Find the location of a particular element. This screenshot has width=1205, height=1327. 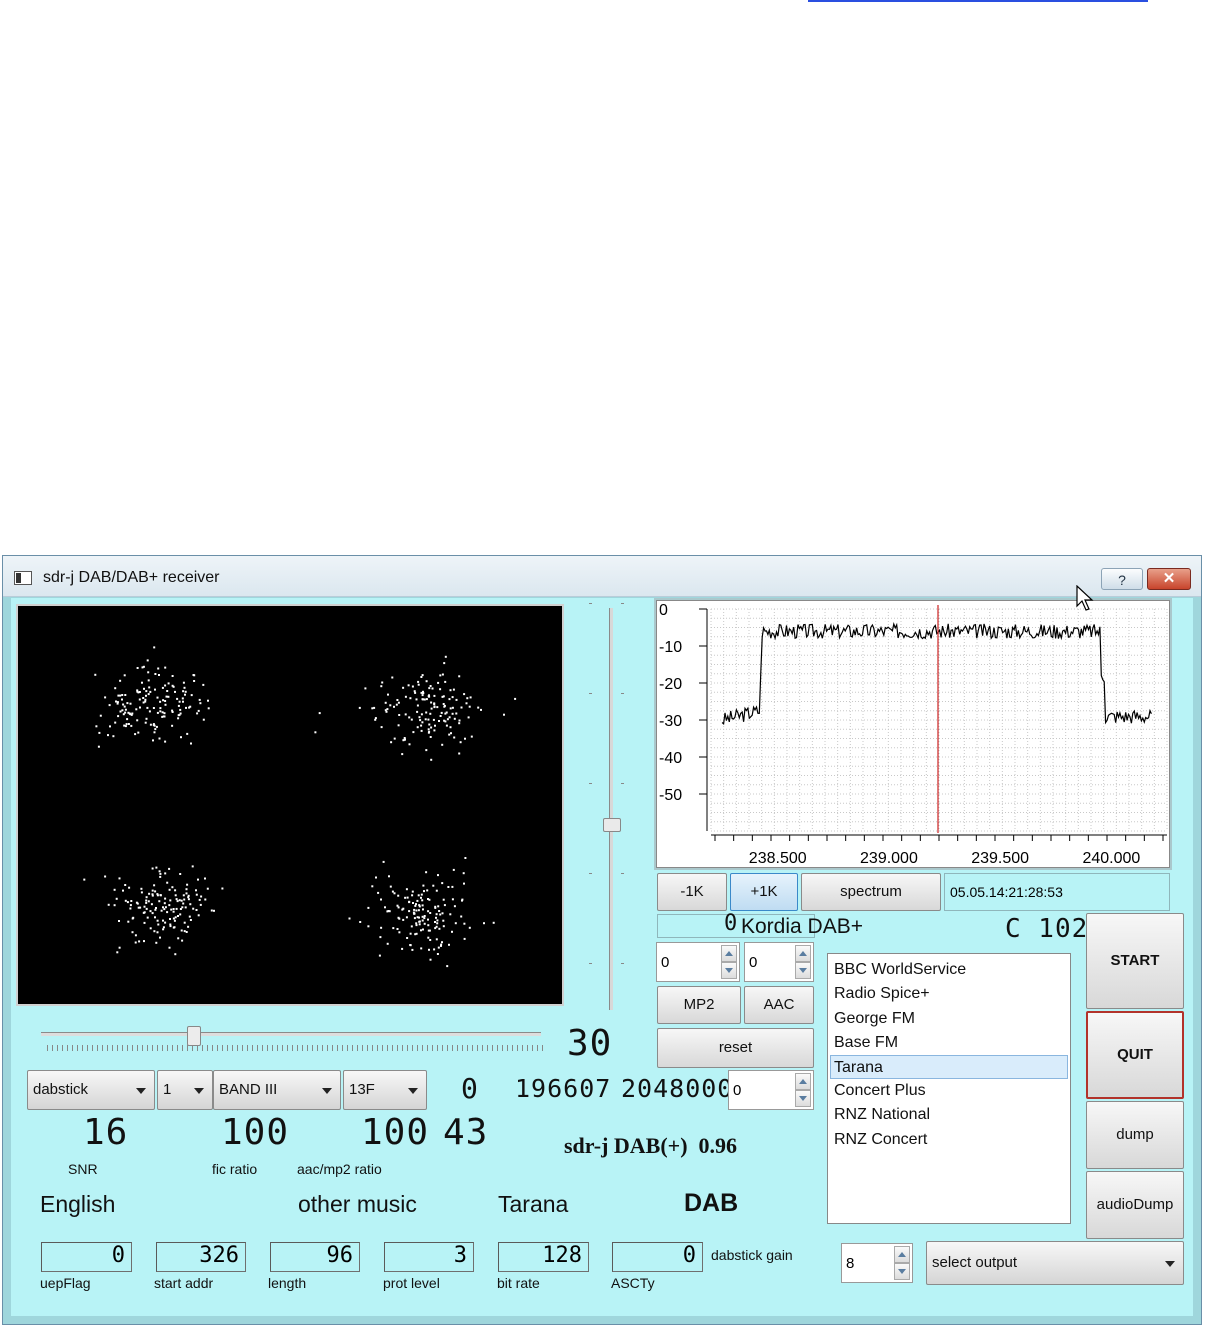

aac-lcd: 100 is located at coordinates (395, 1132).